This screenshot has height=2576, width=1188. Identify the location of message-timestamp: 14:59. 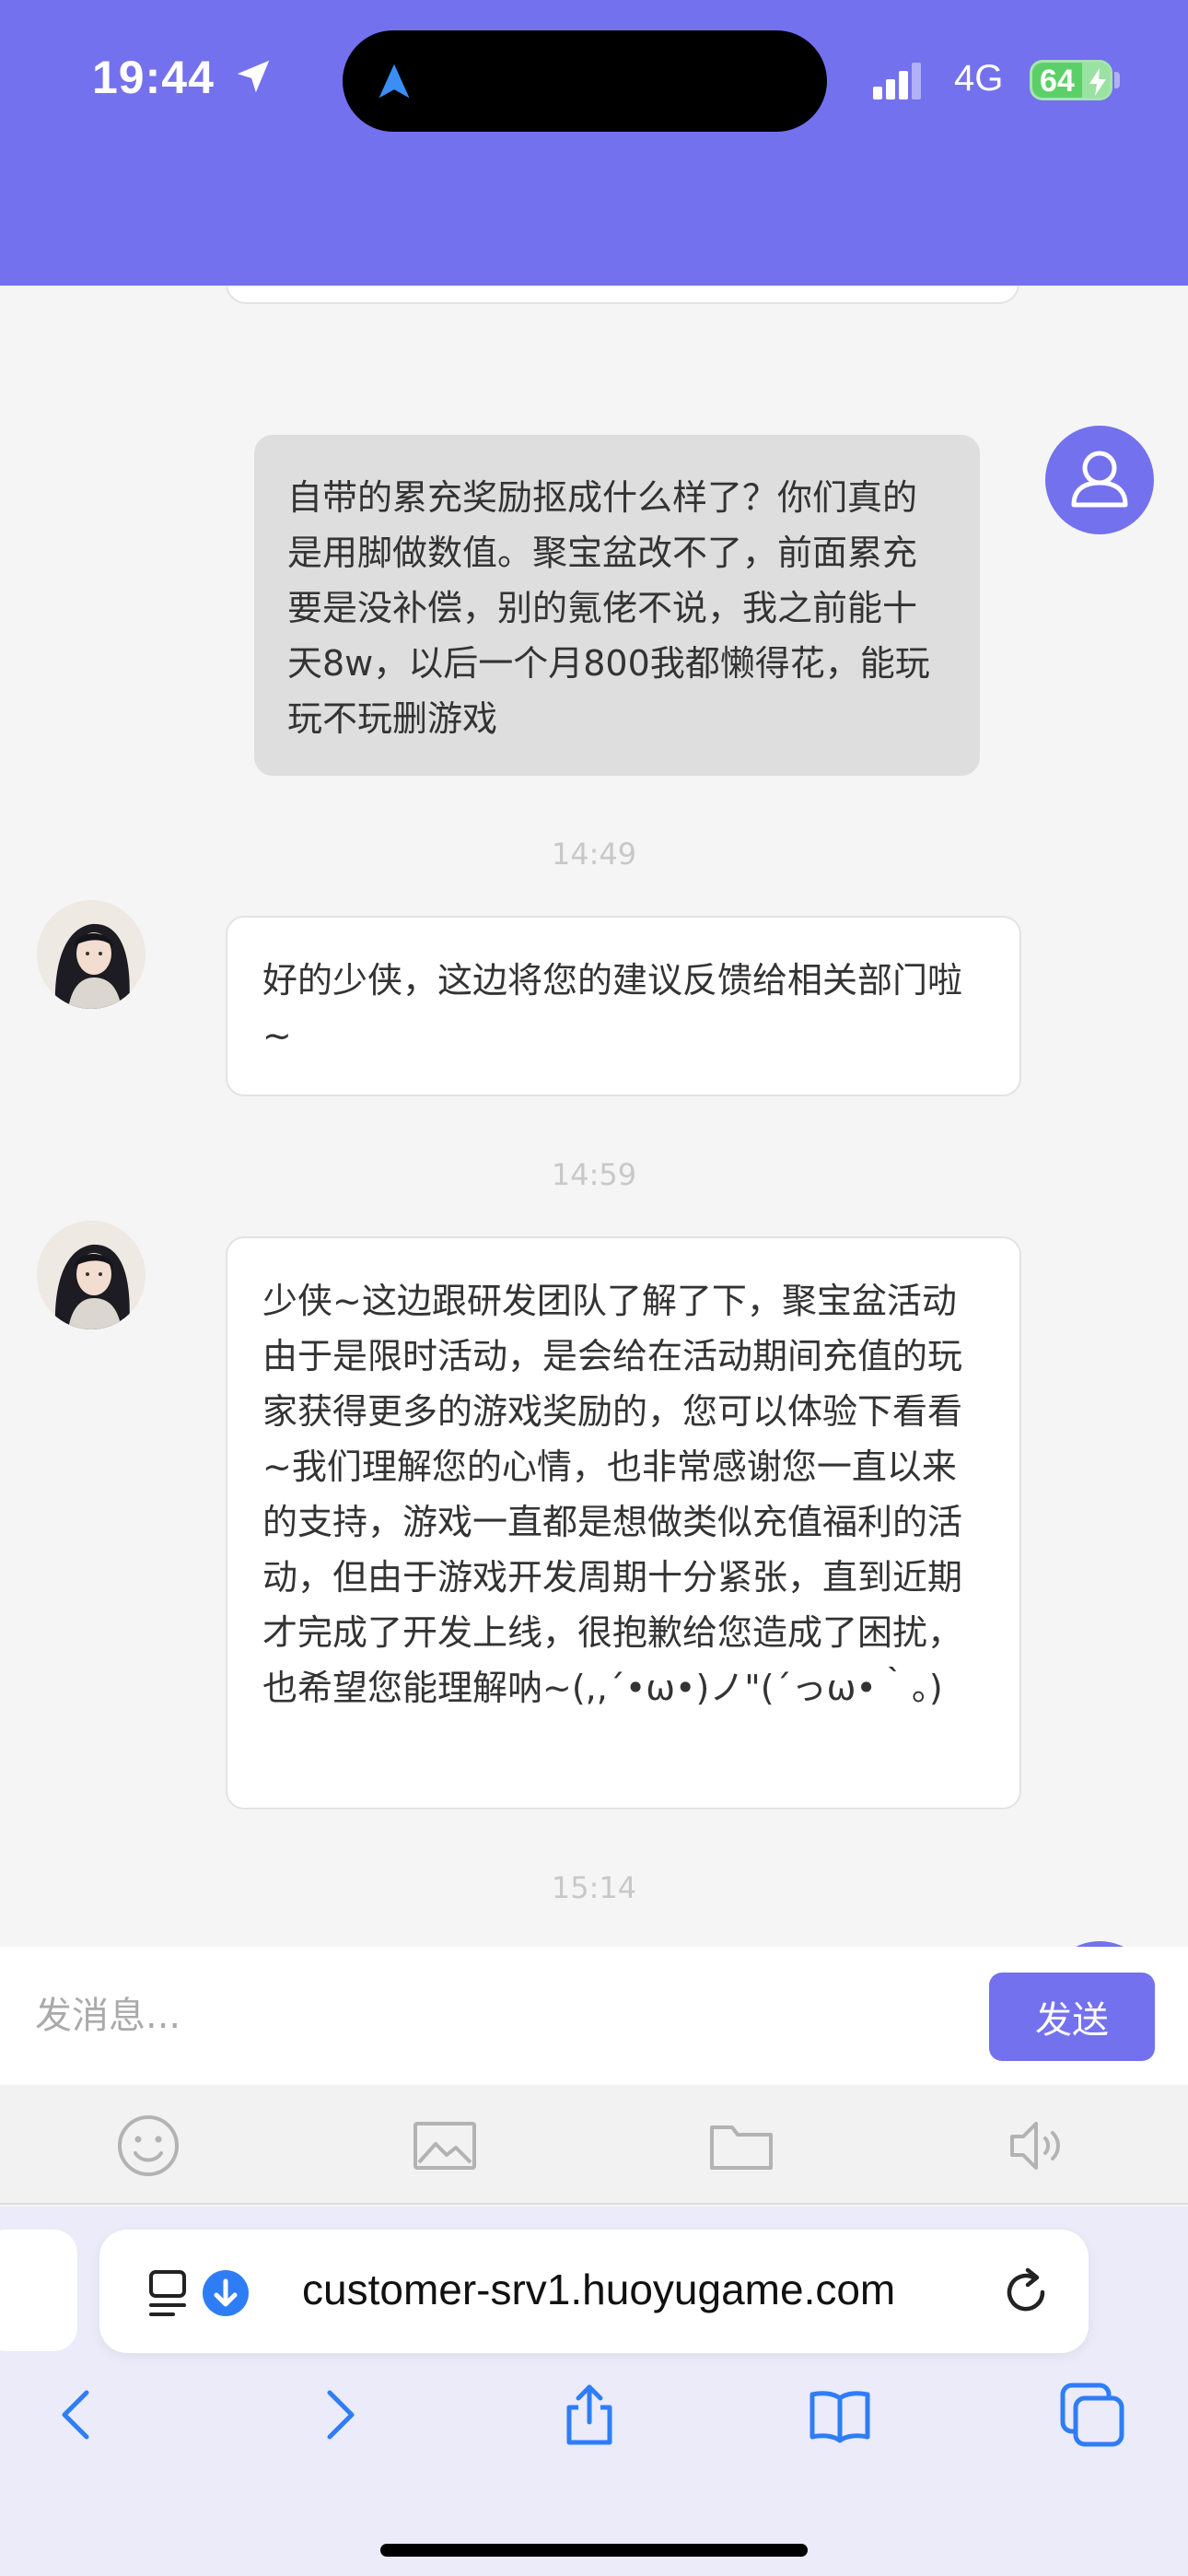
(594, 1174).